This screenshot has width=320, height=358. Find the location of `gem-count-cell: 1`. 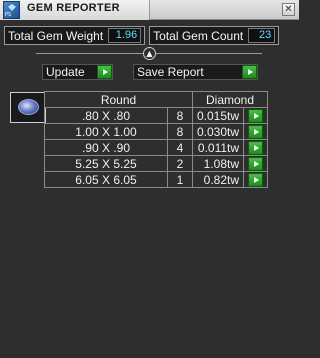

gem-count-cell: 1 is located at coordinates (180, 179).